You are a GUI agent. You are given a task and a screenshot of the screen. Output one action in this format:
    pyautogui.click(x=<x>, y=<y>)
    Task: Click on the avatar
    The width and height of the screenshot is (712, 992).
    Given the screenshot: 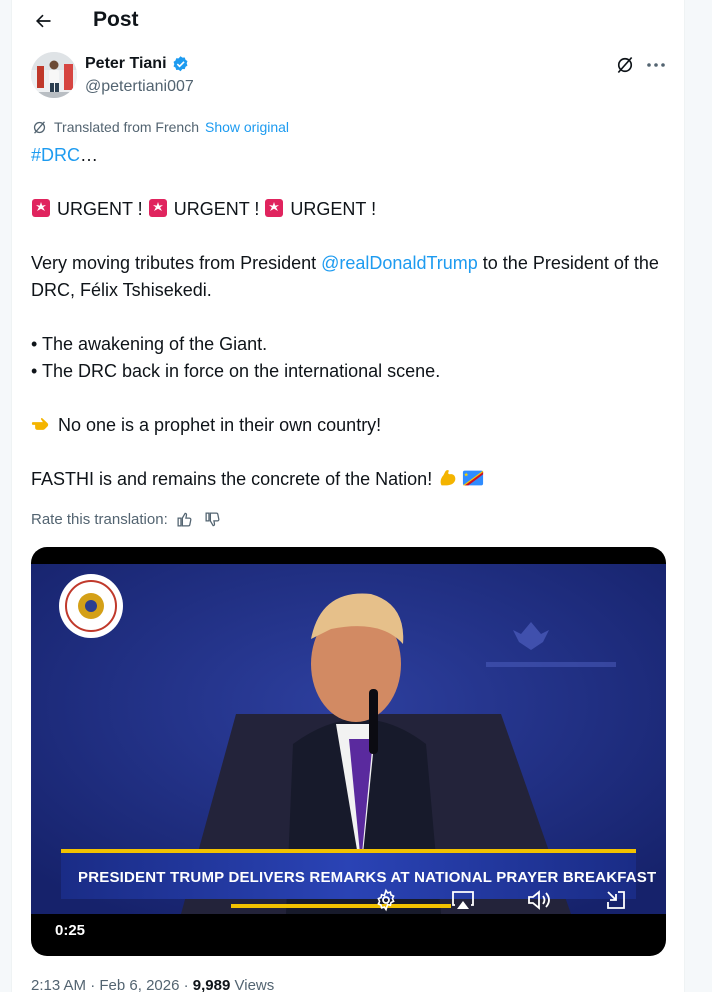 What is the action you would take?
    pyautogui.click(x=54, y=75)
    